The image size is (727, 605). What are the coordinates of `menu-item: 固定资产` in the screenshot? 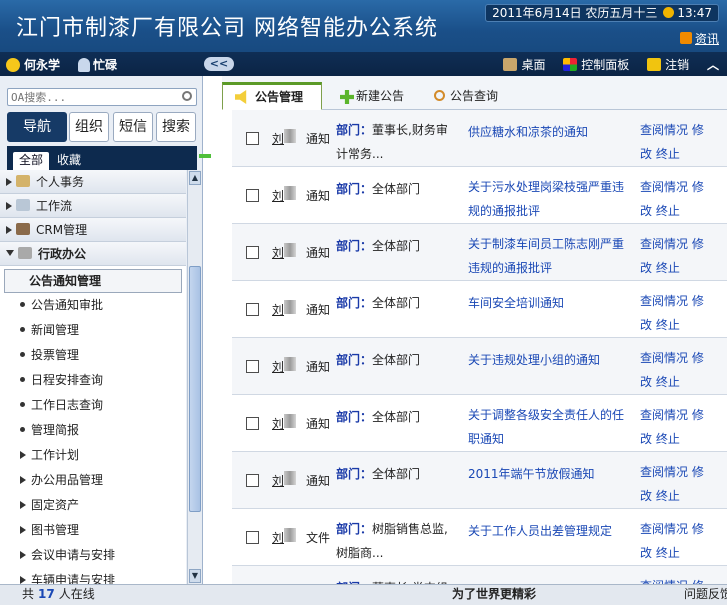 It's located at (93, 505).